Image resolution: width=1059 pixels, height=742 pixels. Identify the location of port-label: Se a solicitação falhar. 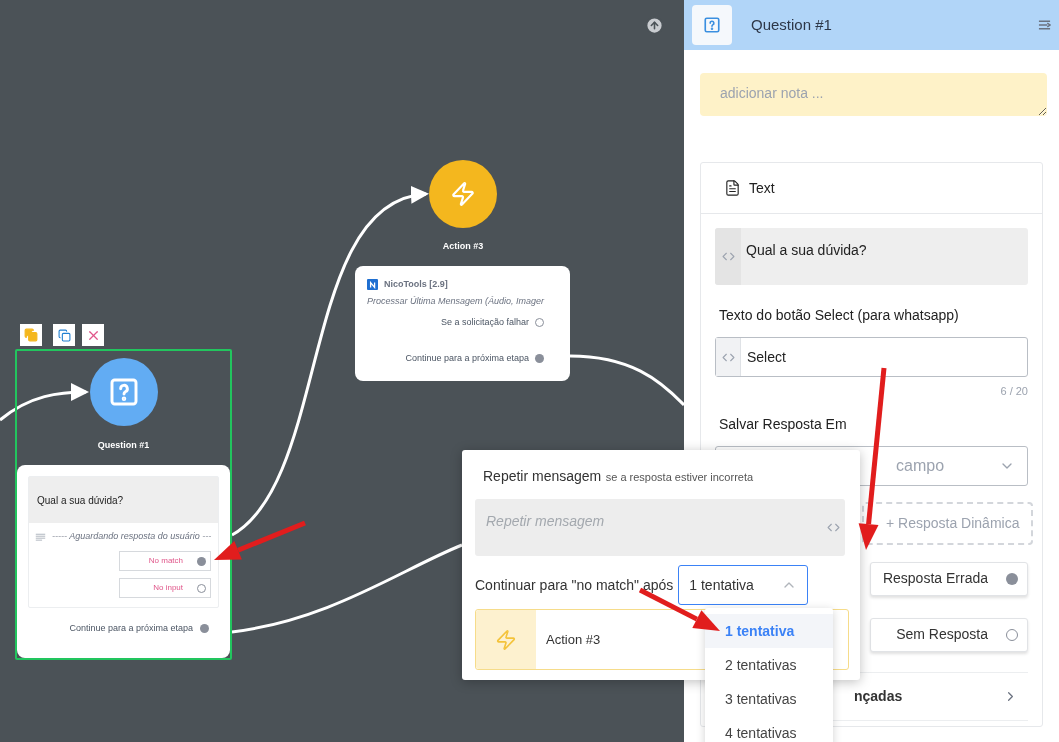
(484, 322).